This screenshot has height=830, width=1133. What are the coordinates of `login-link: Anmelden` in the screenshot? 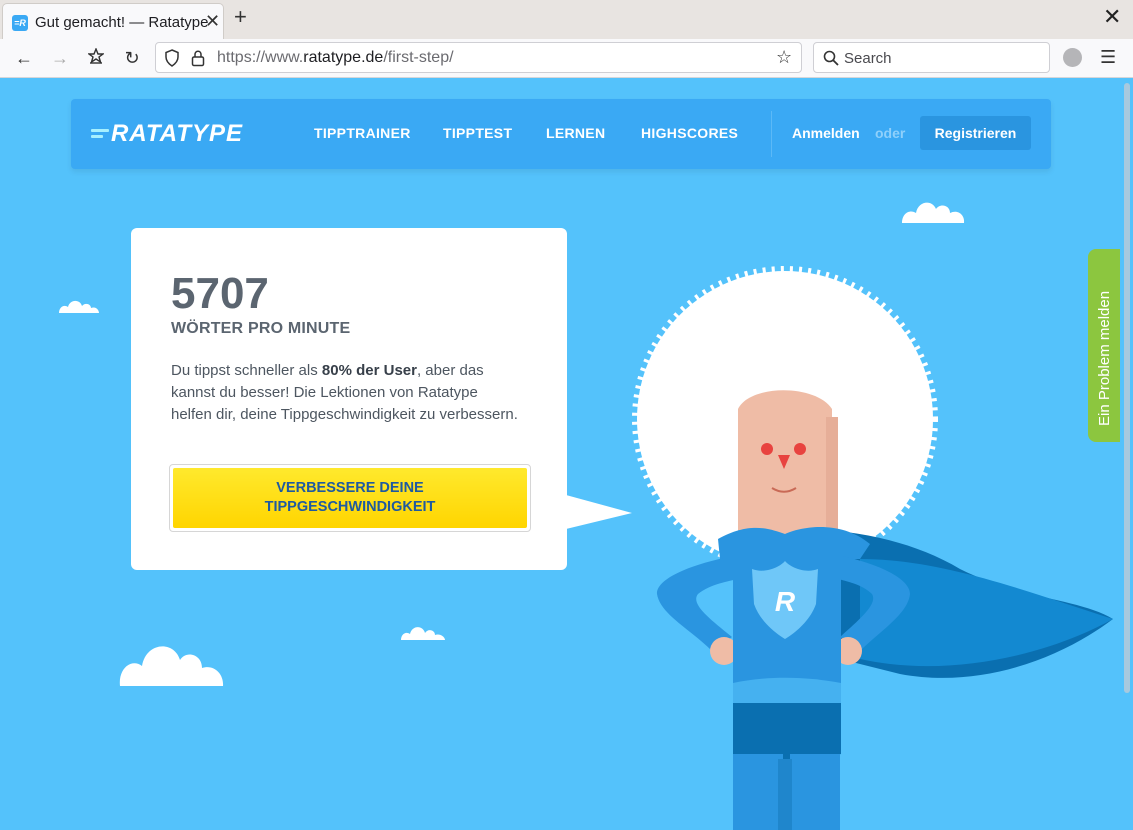 It's located at (826, 133).